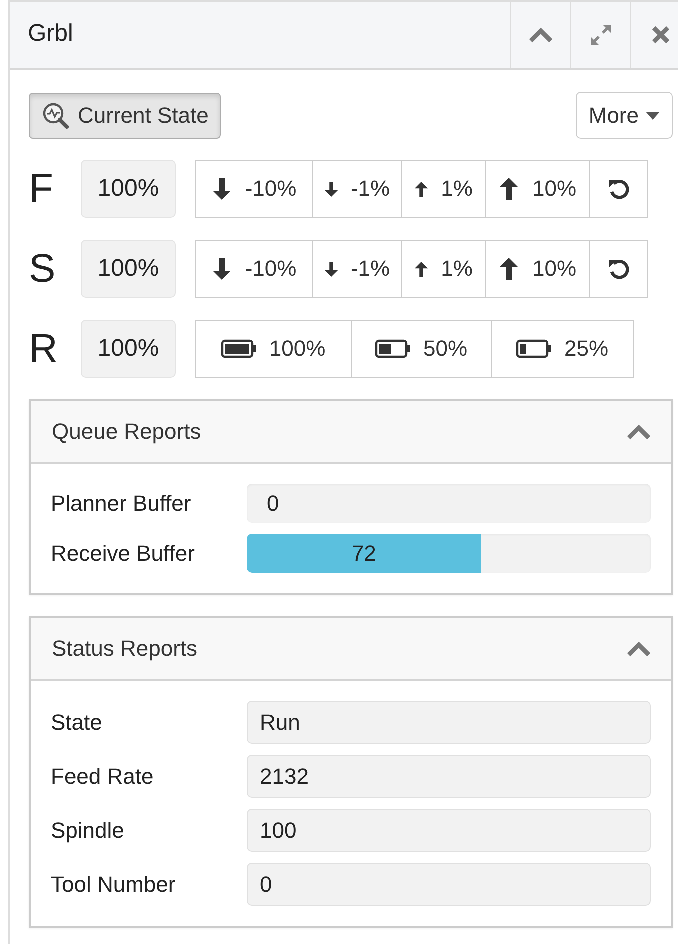 This screenshot has height=944, width=678. Describe the element at coordinates (43, 269) in the screenshot. I see `override-letter: S` at that location.